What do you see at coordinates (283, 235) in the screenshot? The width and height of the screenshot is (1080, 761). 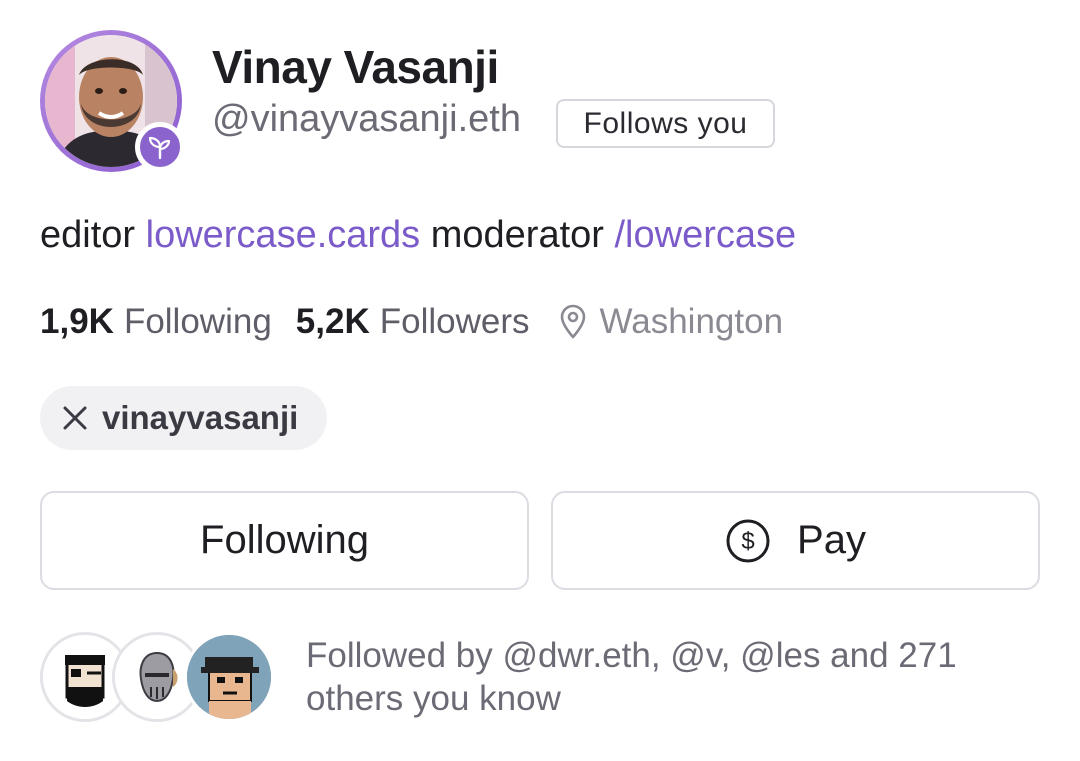 I see `bio-link-lowercase-cards: lowercase.cards` at bounding box center [283, 235].